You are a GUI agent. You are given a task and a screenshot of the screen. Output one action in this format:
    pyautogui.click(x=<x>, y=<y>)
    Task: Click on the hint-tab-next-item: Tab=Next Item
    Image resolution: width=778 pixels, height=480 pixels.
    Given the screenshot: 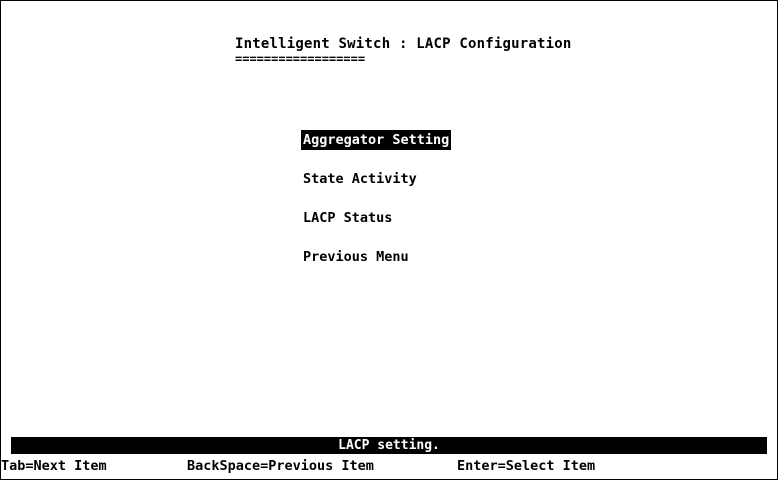 What is the action you would take?
    pyautogui.click(x=54, y=466)
    